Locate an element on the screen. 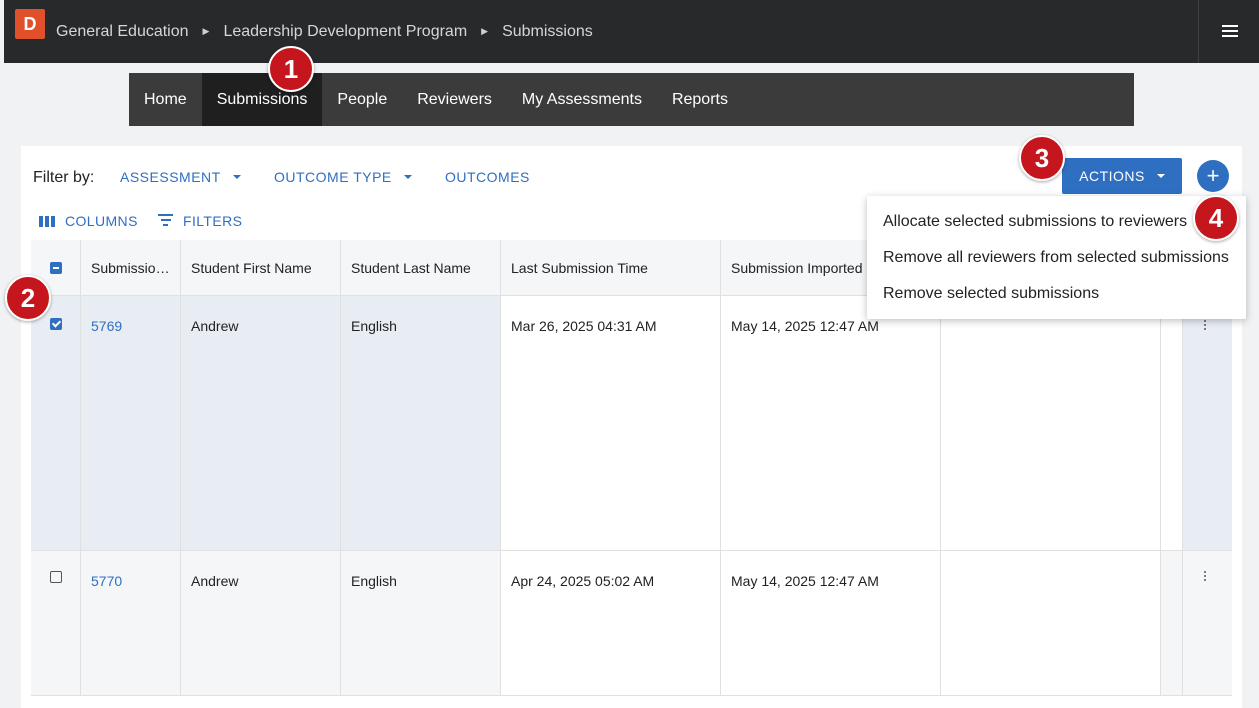  select-all-checkbox is located at coordinates (56, 268).